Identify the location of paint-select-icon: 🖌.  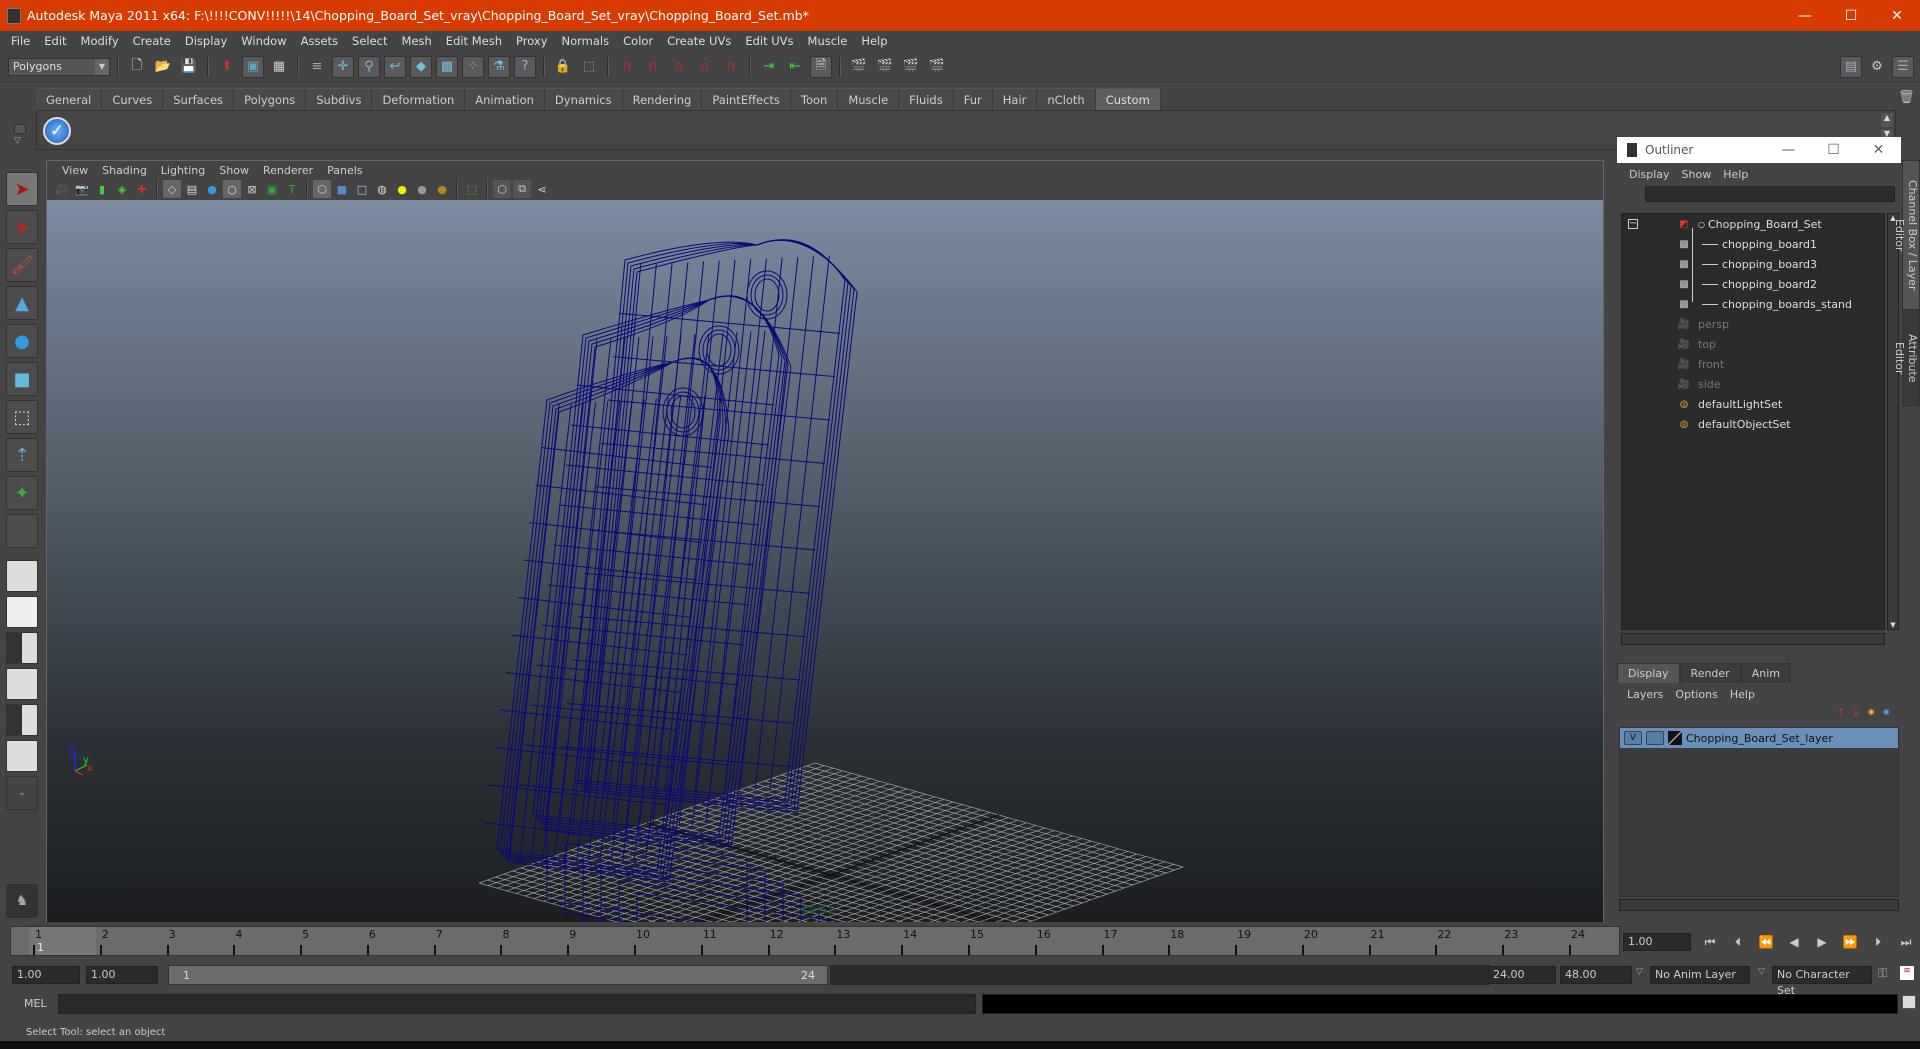
(22, 265).